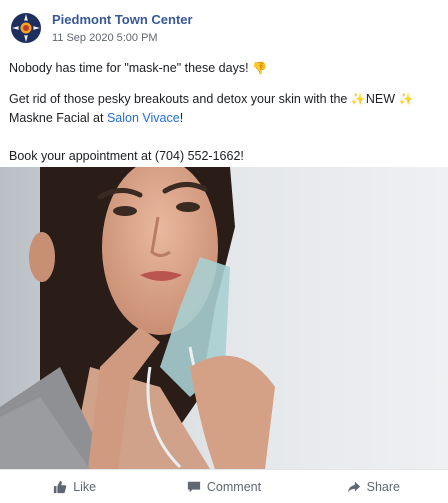 This screenshot has width=448, height=503. I want to click on line2-after: Maskne Facial at, so click(56, 118).